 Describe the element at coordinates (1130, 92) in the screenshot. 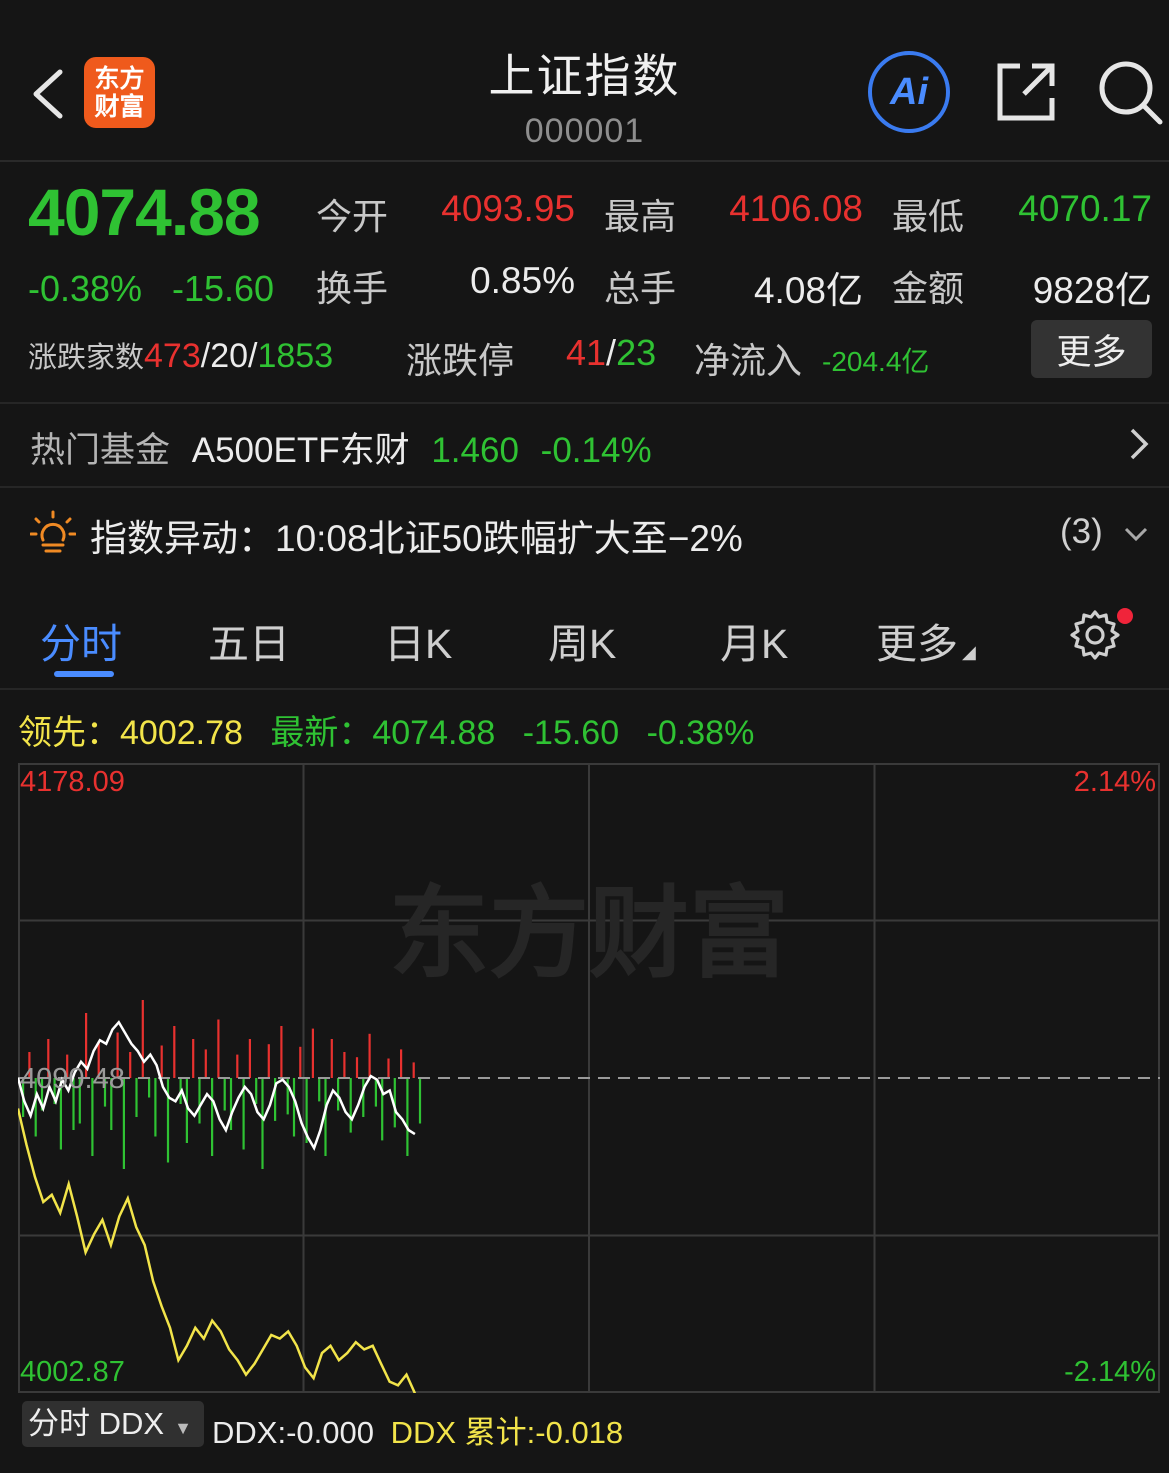

I see `search-icon` at that location.